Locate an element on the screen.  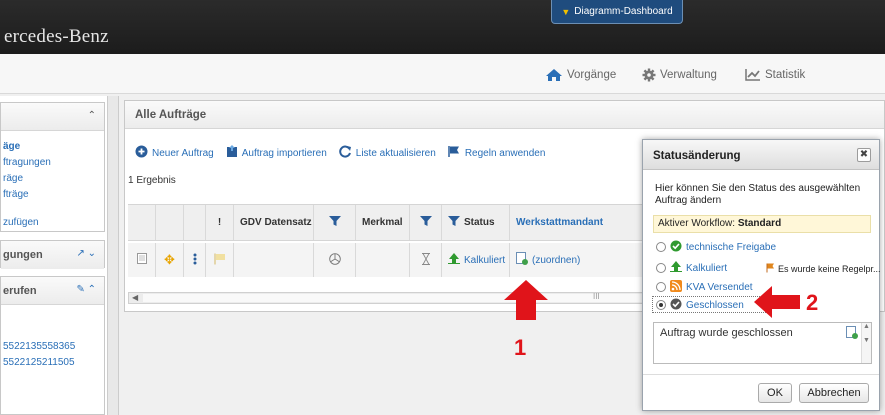
sidebar-link-beauftragungen: ftragungen is located at coordinates (52, 163).